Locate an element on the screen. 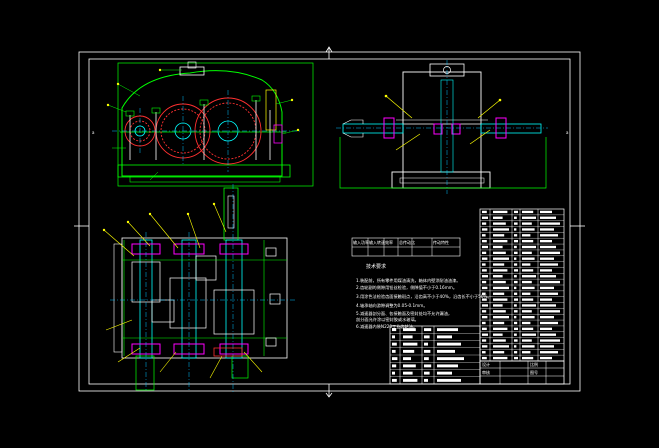 The width and height of the screenshot is (659, 448). bom-table is located at coordinates (522, 285).